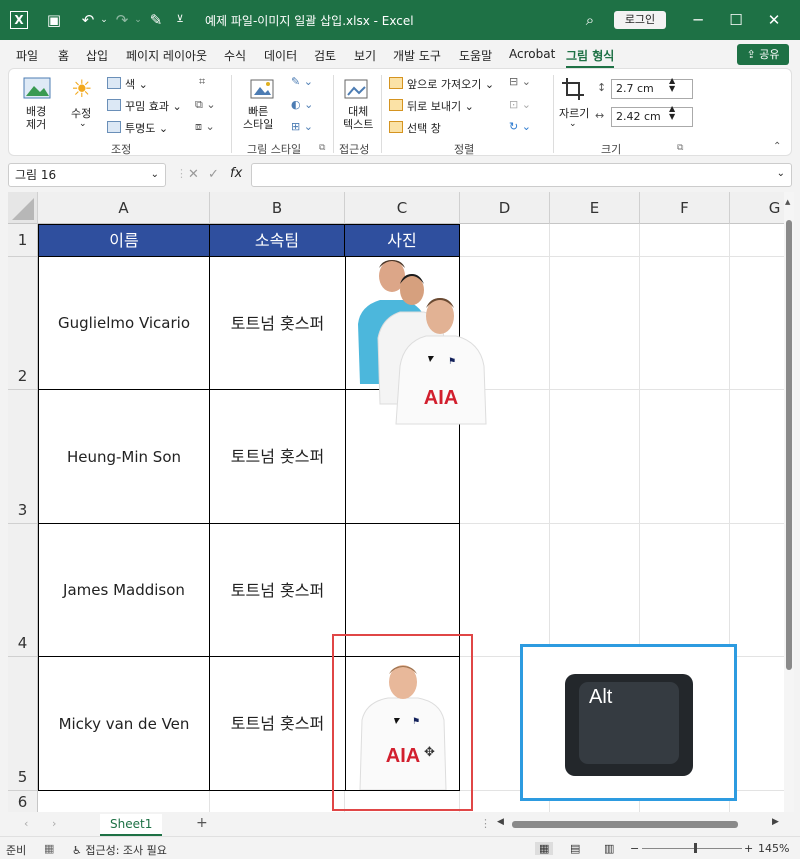  Describe the element at coordinates (787, 202) in the screenshot. I see `scroll-up-icon: ▲` at that location.